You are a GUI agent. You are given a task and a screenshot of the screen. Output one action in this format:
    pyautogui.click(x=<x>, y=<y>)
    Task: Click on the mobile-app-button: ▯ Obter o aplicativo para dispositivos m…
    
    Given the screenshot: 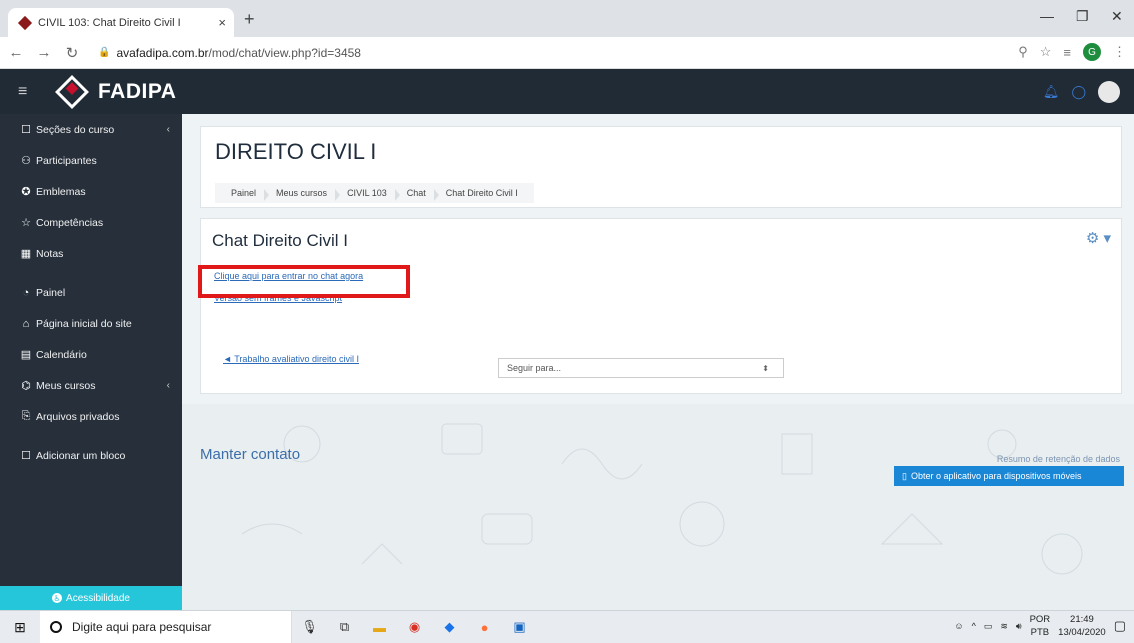 What is the action you would take?
    pyautogui.click(x=1009, y=476)
    